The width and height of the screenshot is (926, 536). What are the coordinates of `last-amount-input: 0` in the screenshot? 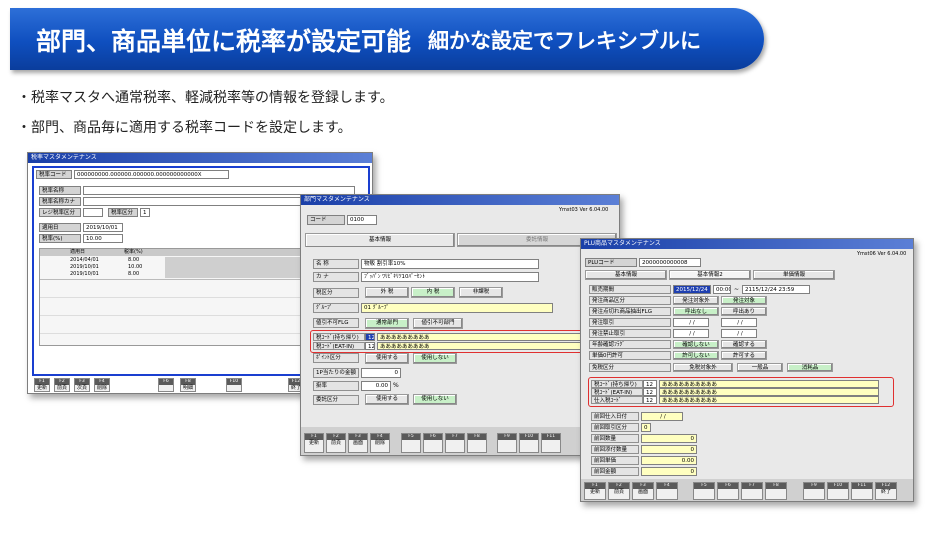 It's located at (669, 471).